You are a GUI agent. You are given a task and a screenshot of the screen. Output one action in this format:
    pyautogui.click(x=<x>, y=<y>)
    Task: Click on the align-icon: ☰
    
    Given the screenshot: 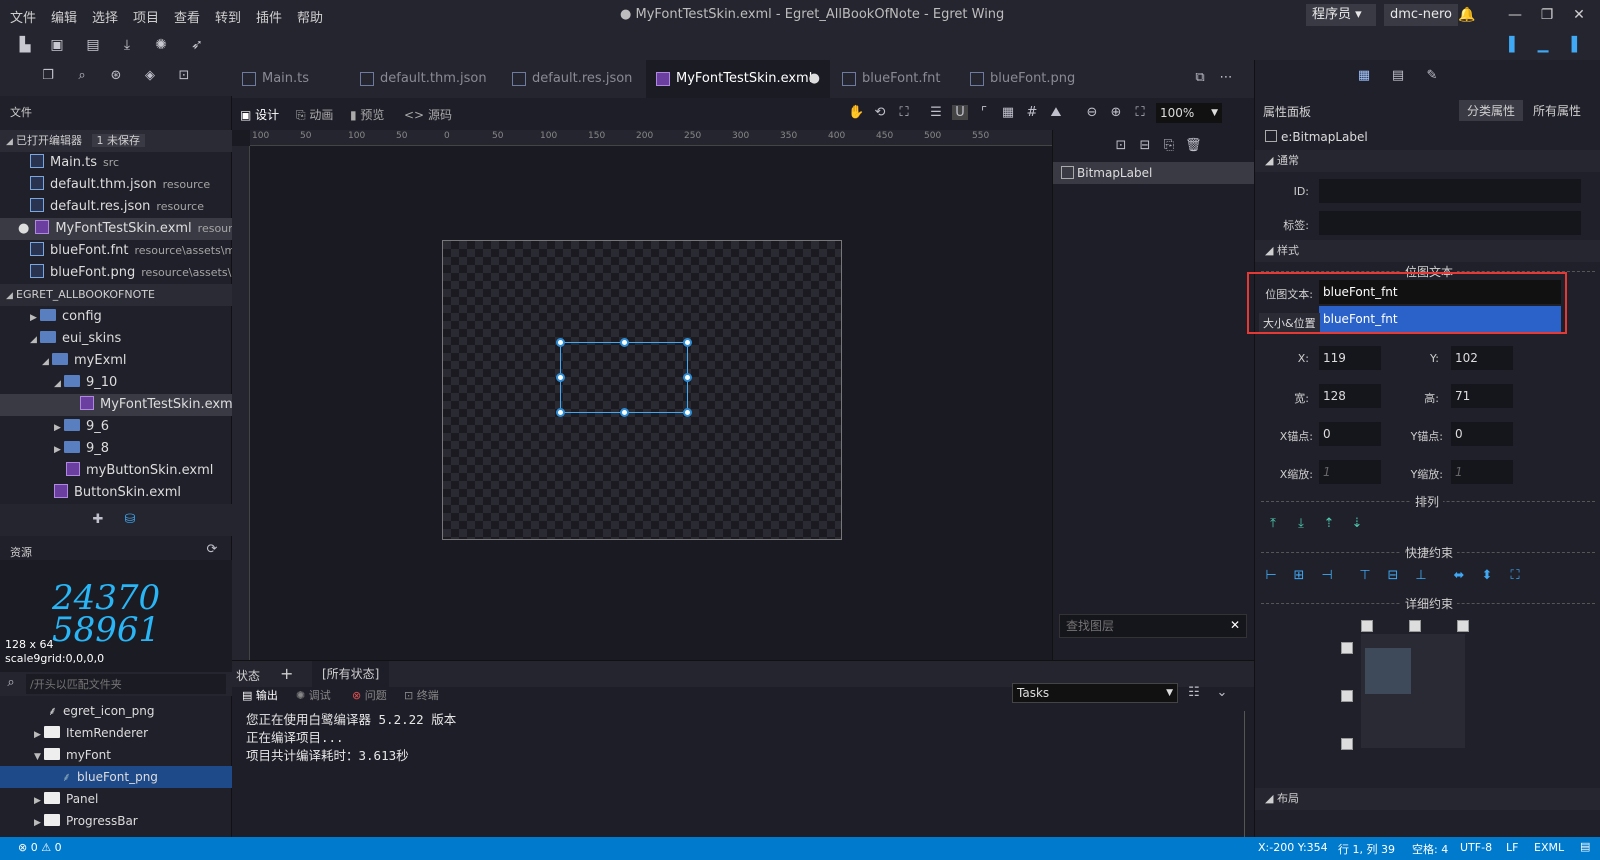 What is the action you would take?
    pyautogui.click(x=936, y=112)
    